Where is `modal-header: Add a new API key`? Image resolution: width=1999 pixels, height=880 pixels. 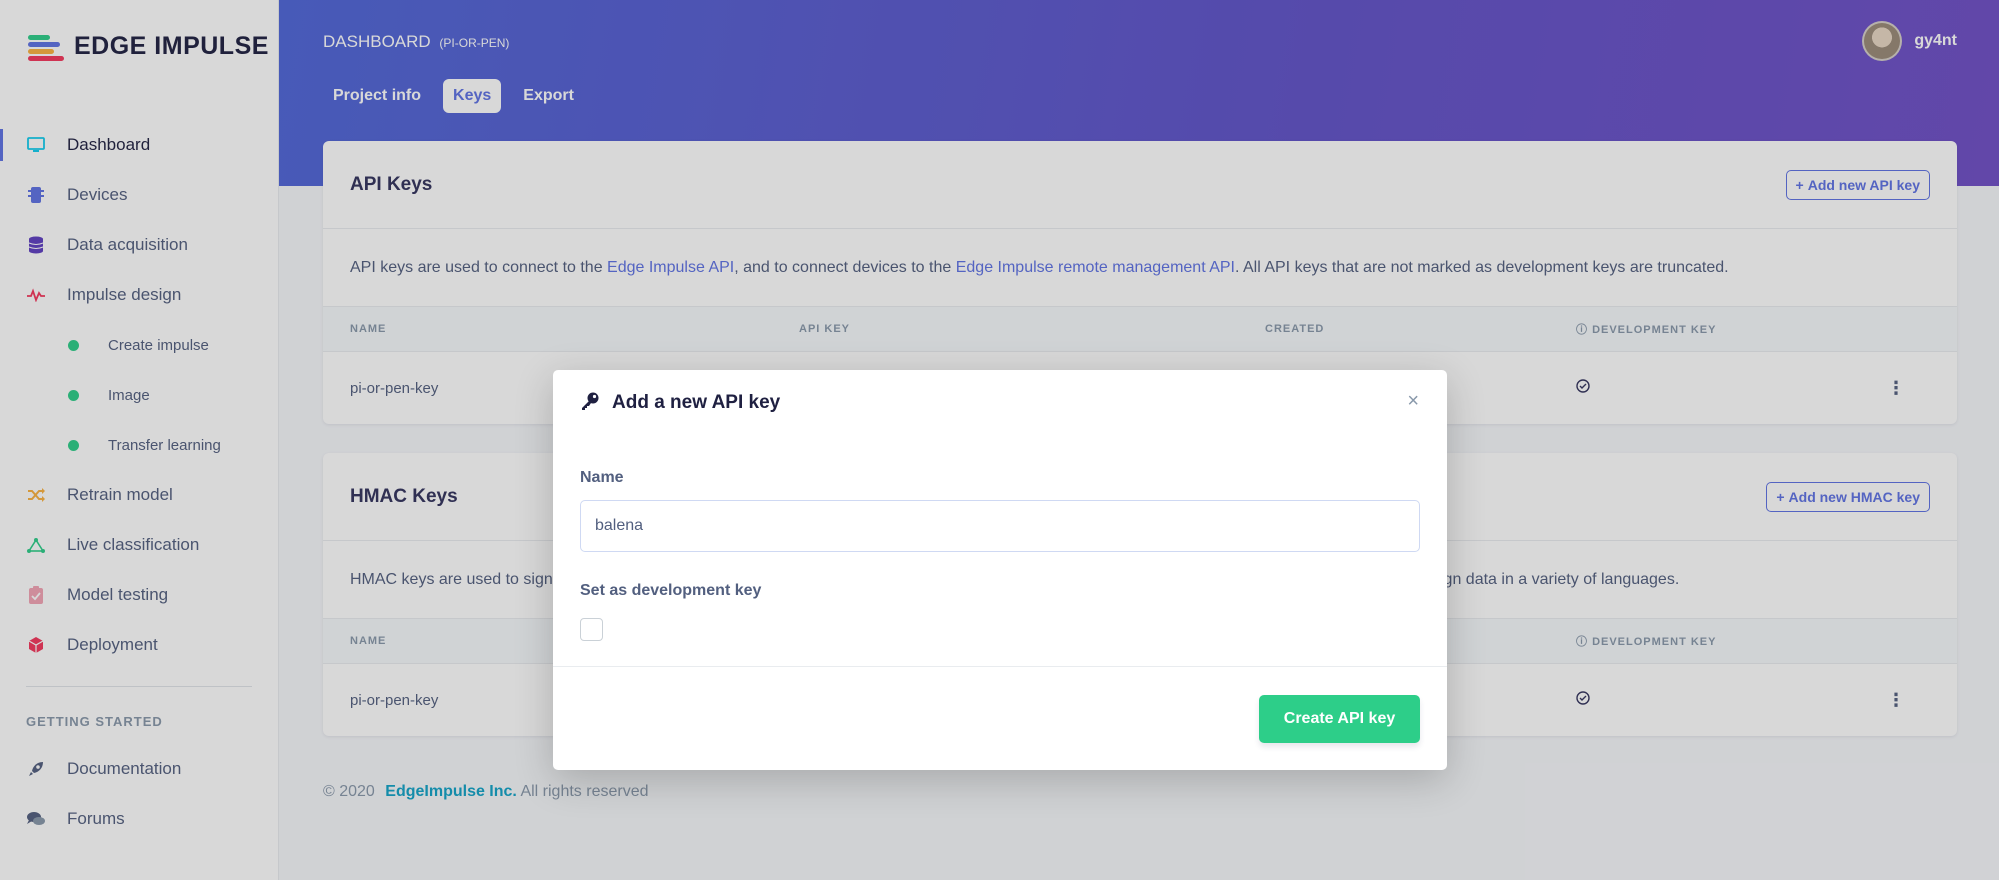
modal-header: Add a new API key is located at coordinates (1000, 403).